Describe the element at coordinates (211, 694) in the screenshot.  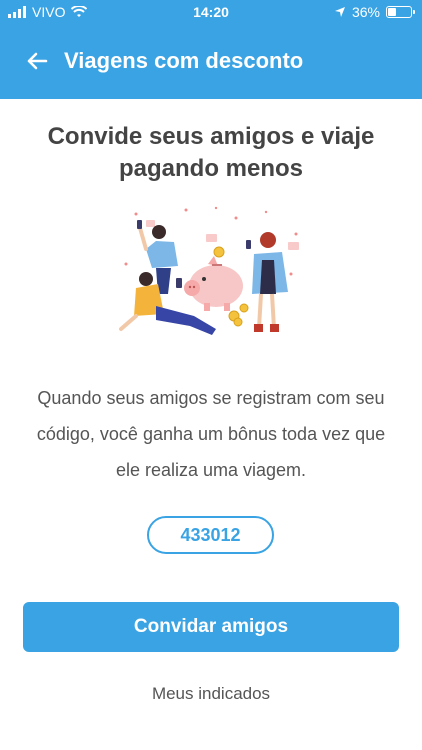
I see `my-referrals-link: Meus indicados` at that location.